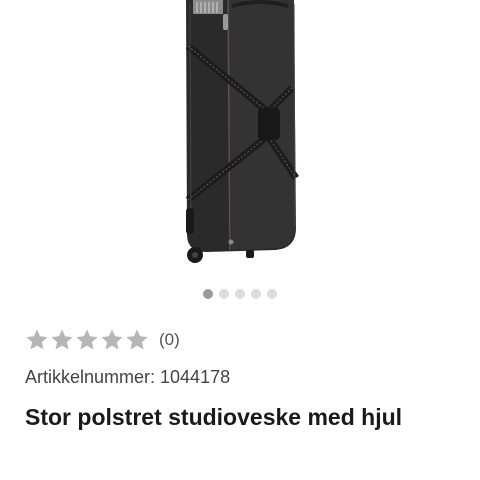  Describe the element at coordinates (128, 377) in the screenshot. I see `article-number: Artikkelnummer: 1044178` at that location.